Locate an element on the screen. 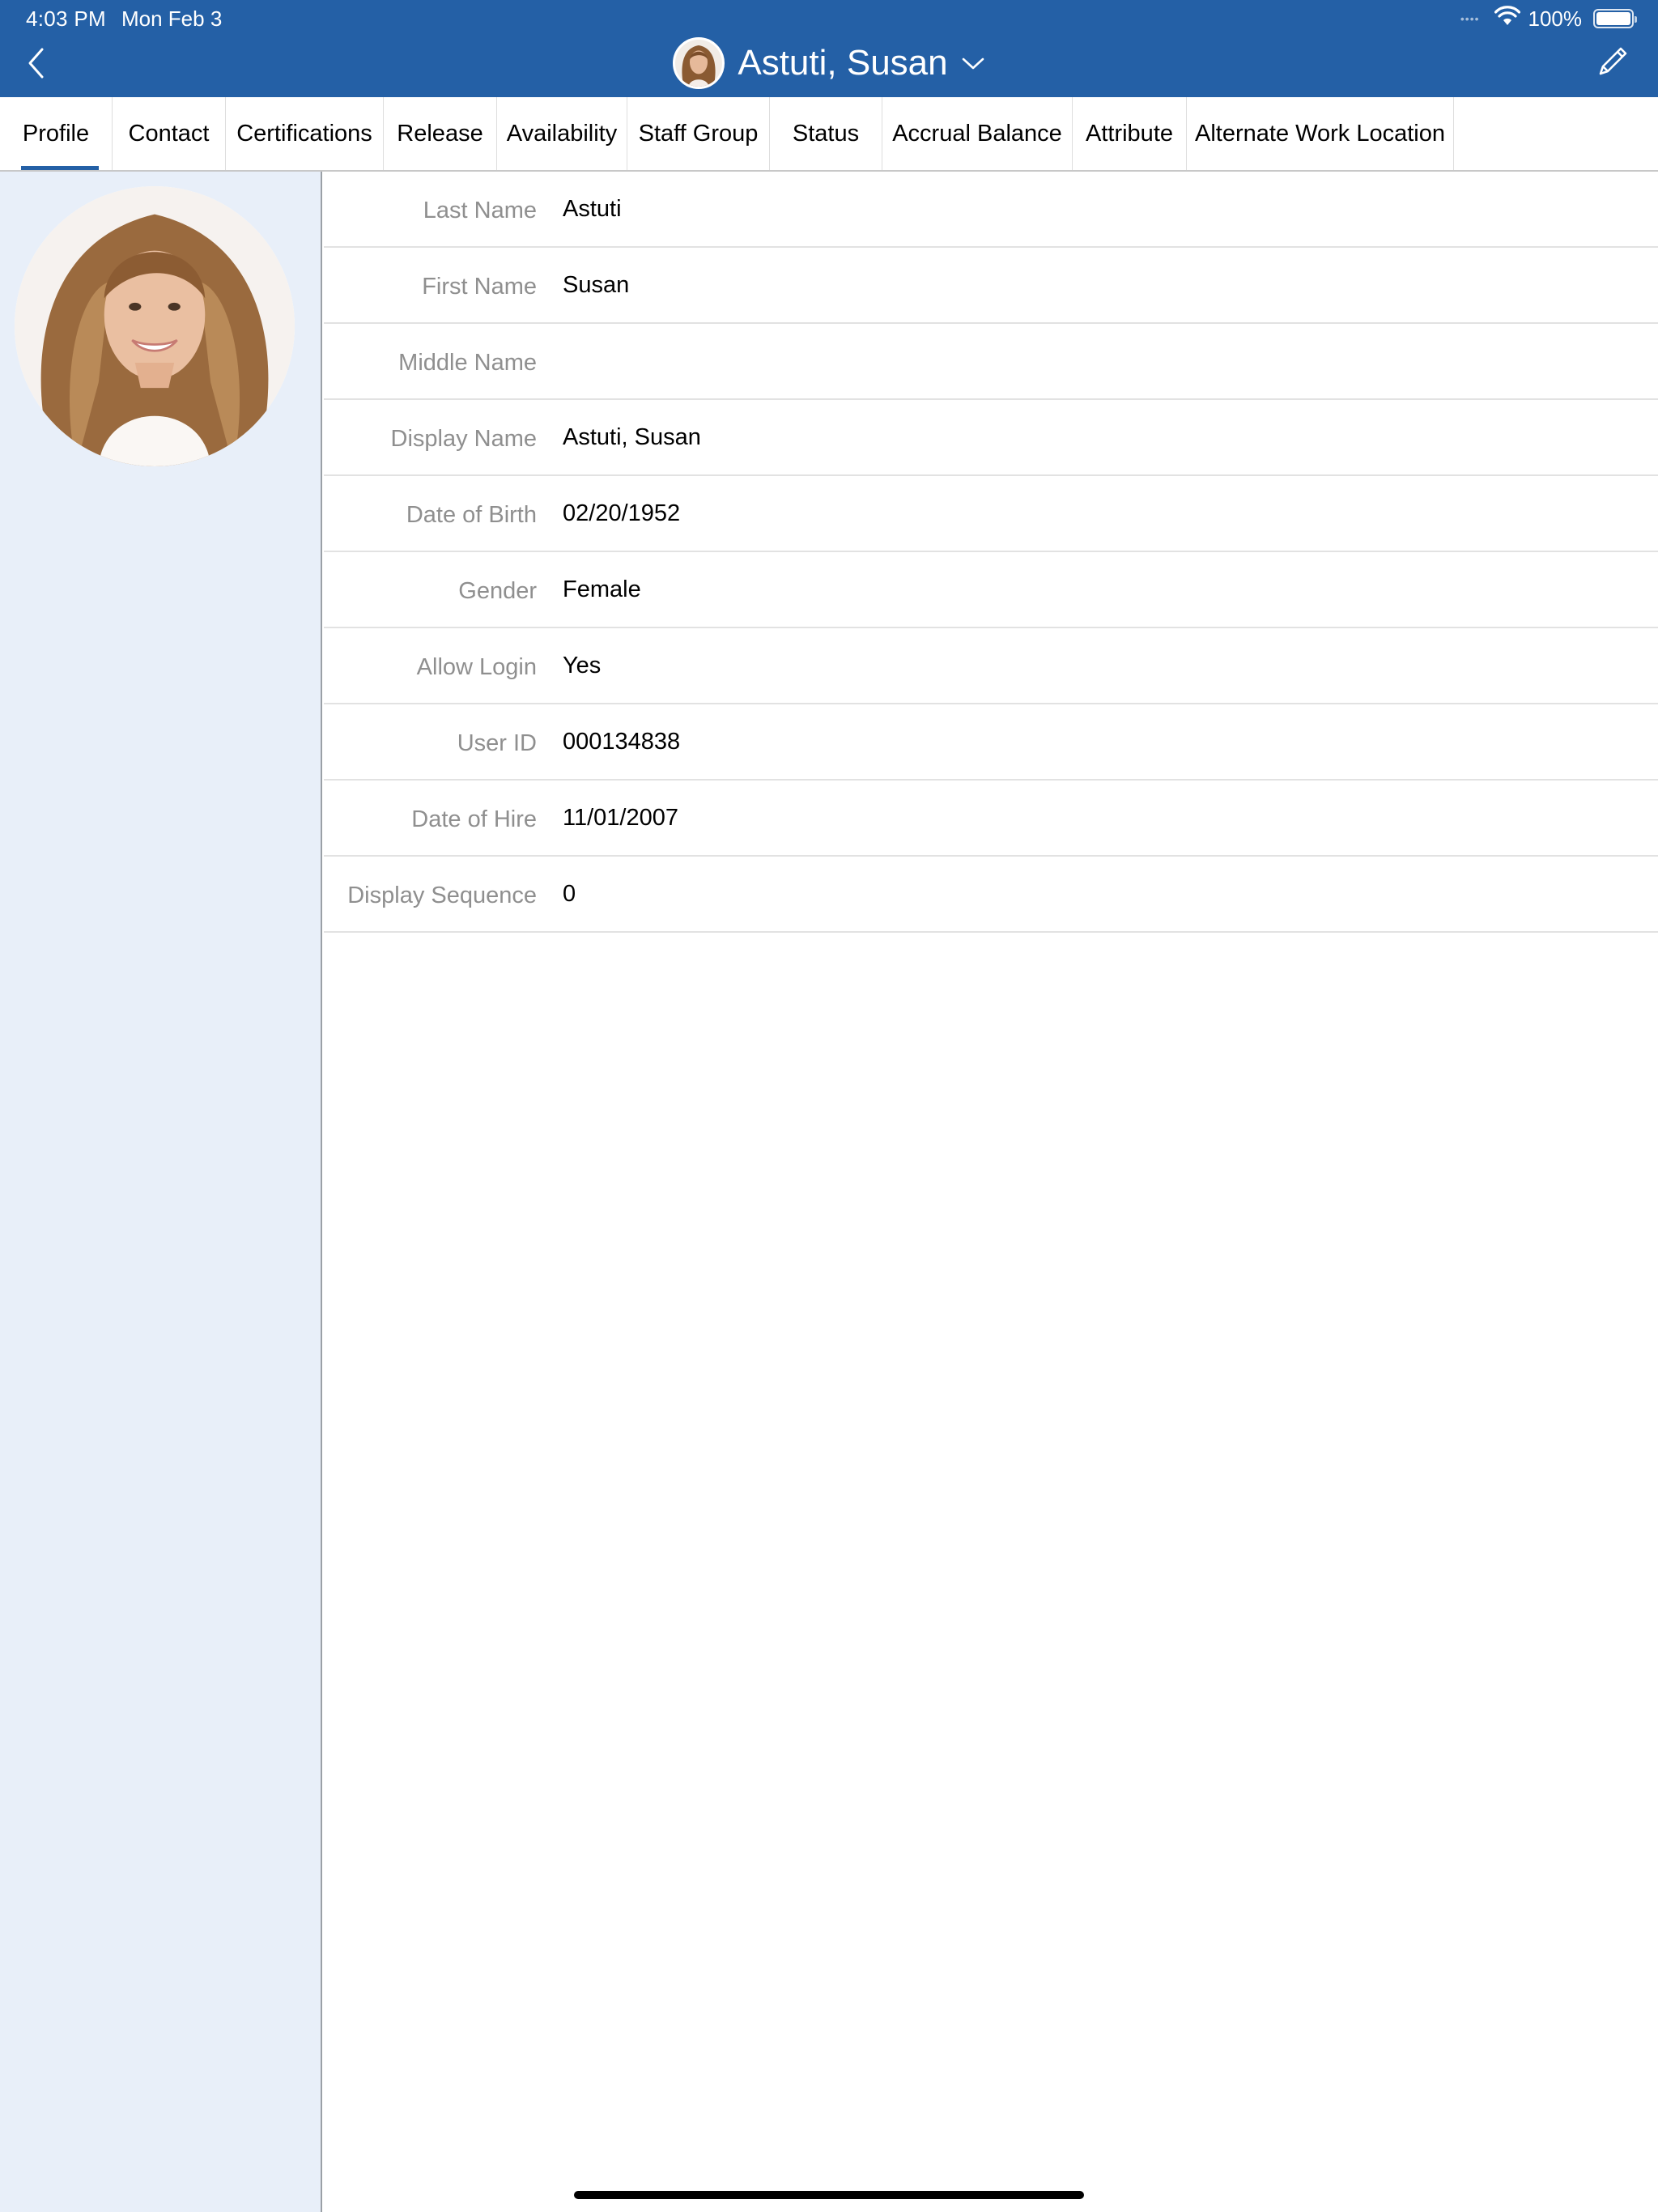  wifi-icon is located at coordinates (1507, 19).